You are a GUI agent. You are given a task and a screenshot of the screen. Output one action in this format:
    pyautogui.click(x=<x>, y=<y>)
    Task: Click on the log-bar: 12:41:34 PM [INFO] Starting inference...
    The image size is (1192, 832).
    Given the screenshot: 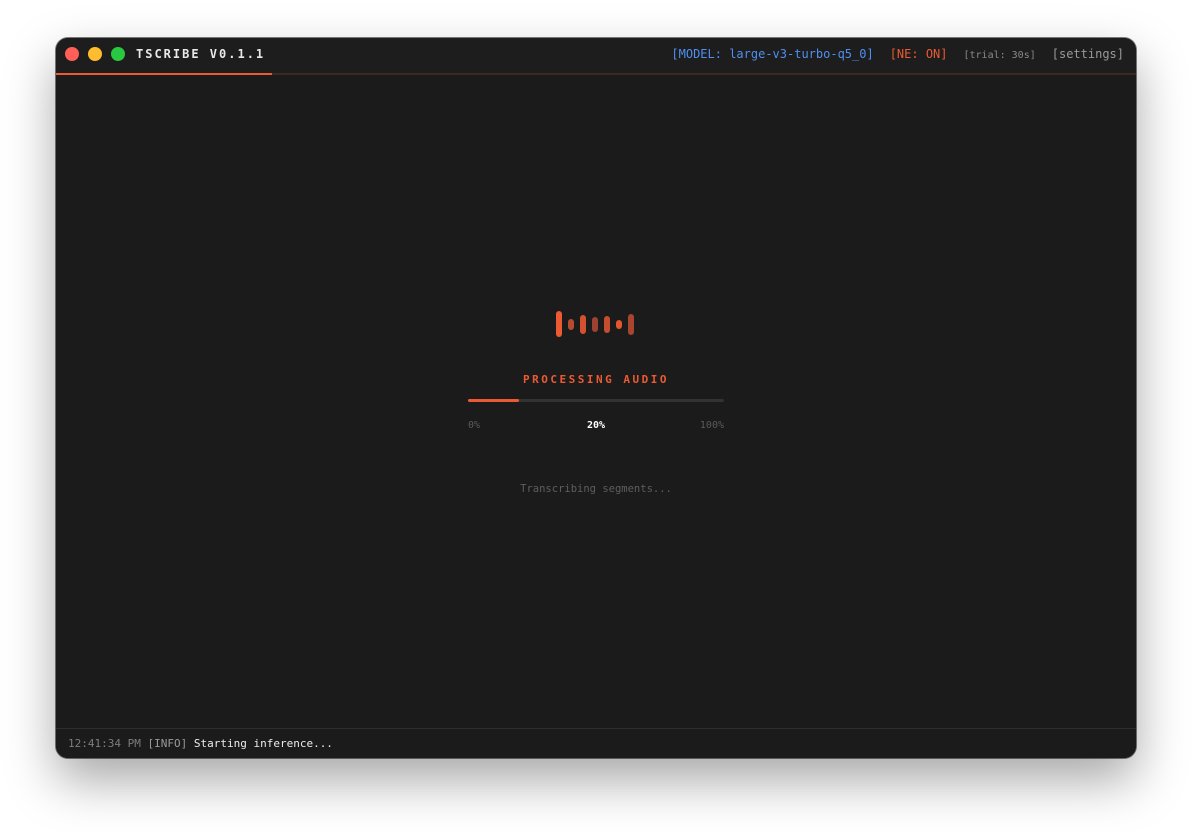 What is the action you would take?
    pyautogui.click(x=596, y=743)
    